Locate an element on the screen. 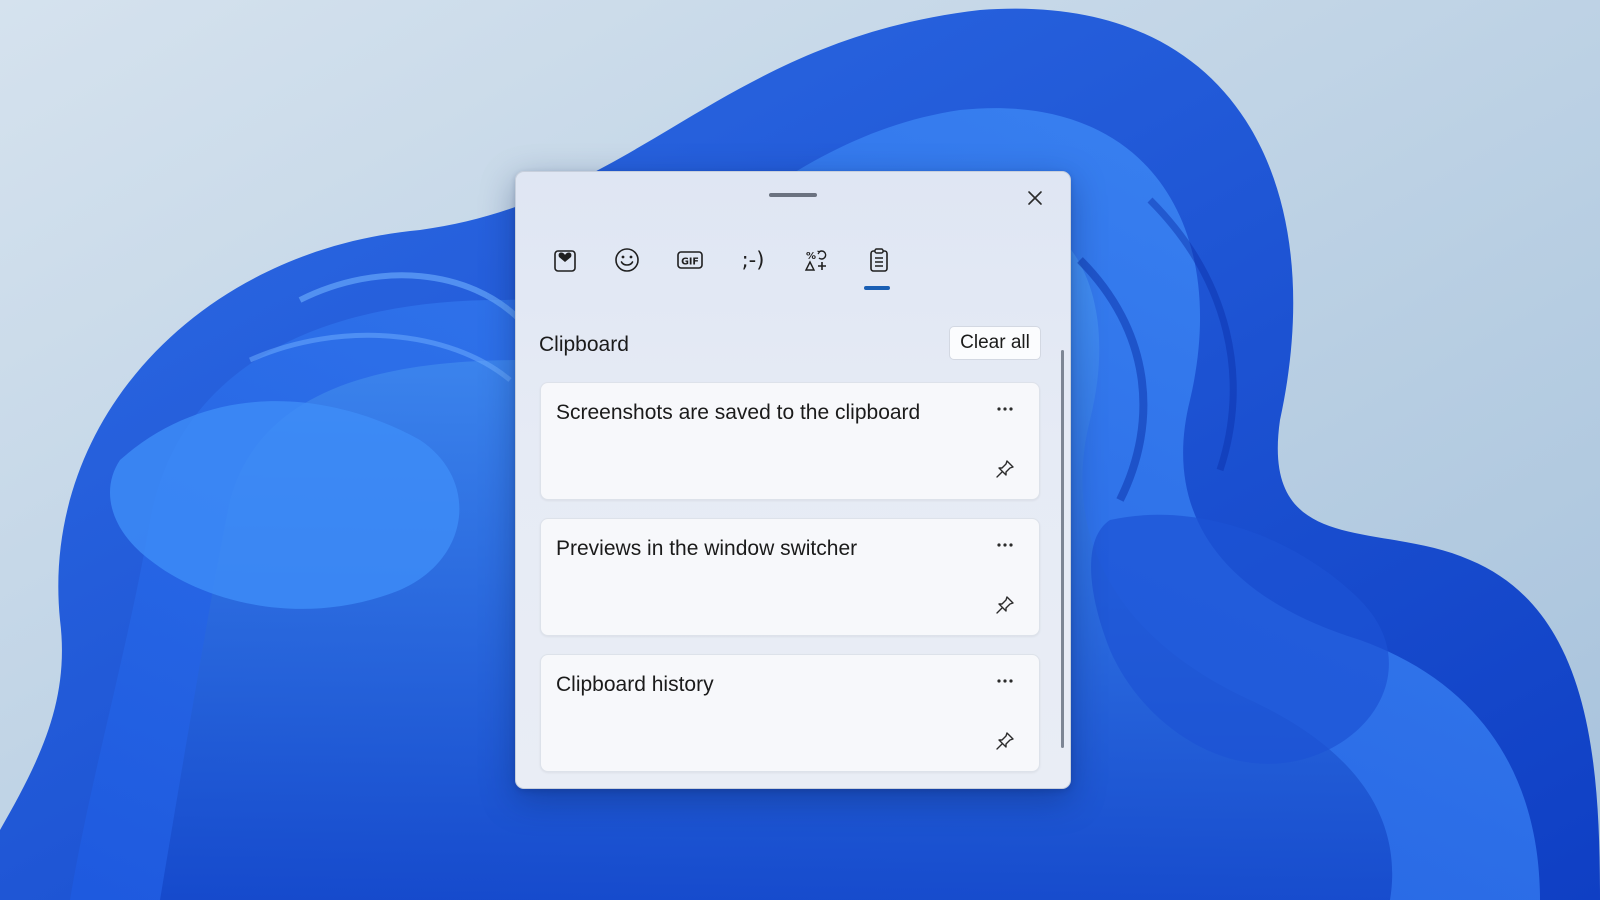 Image resolution: width=1600 pixels, height=900 pixels. kaomoji-icon: ;-) is located at coordinates (753, 260).